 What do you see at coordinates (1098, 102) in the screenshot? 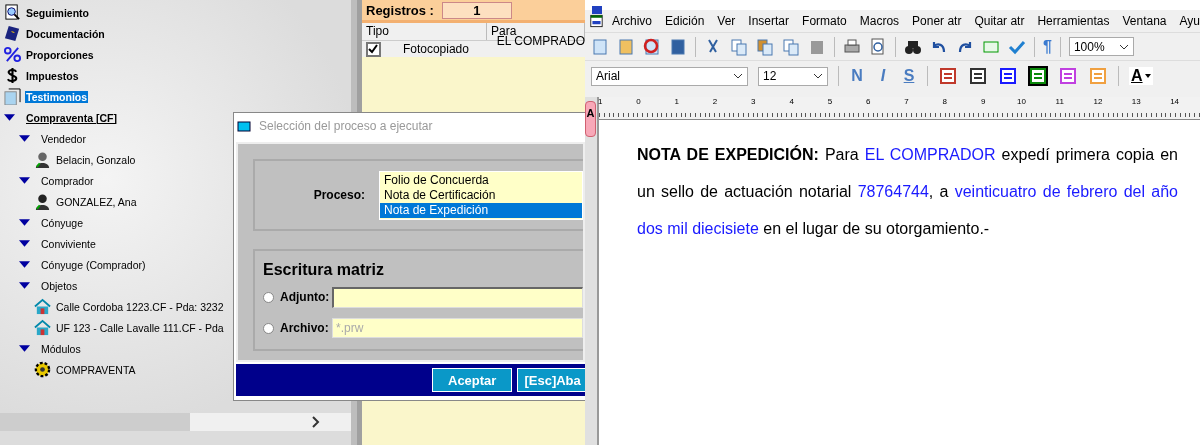
I see `ruler-number: 12` at bounding box center [1098, 102].